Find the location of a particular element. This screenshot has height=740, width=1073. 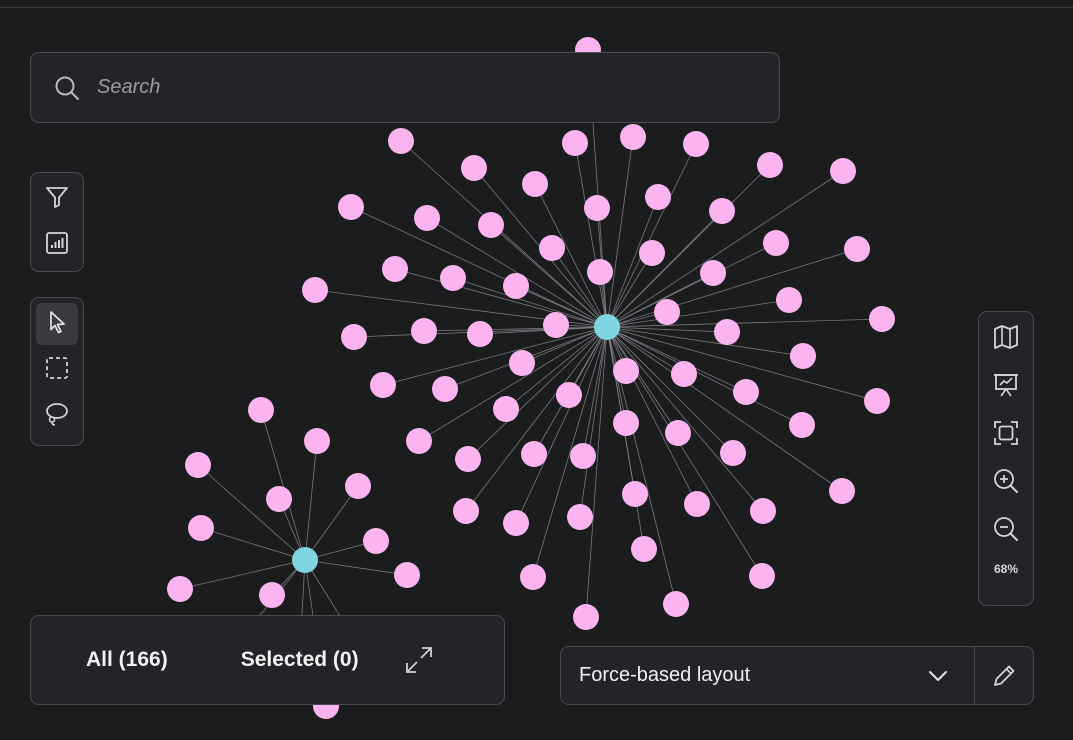

statistics-button is located at coordinates (57, 245).